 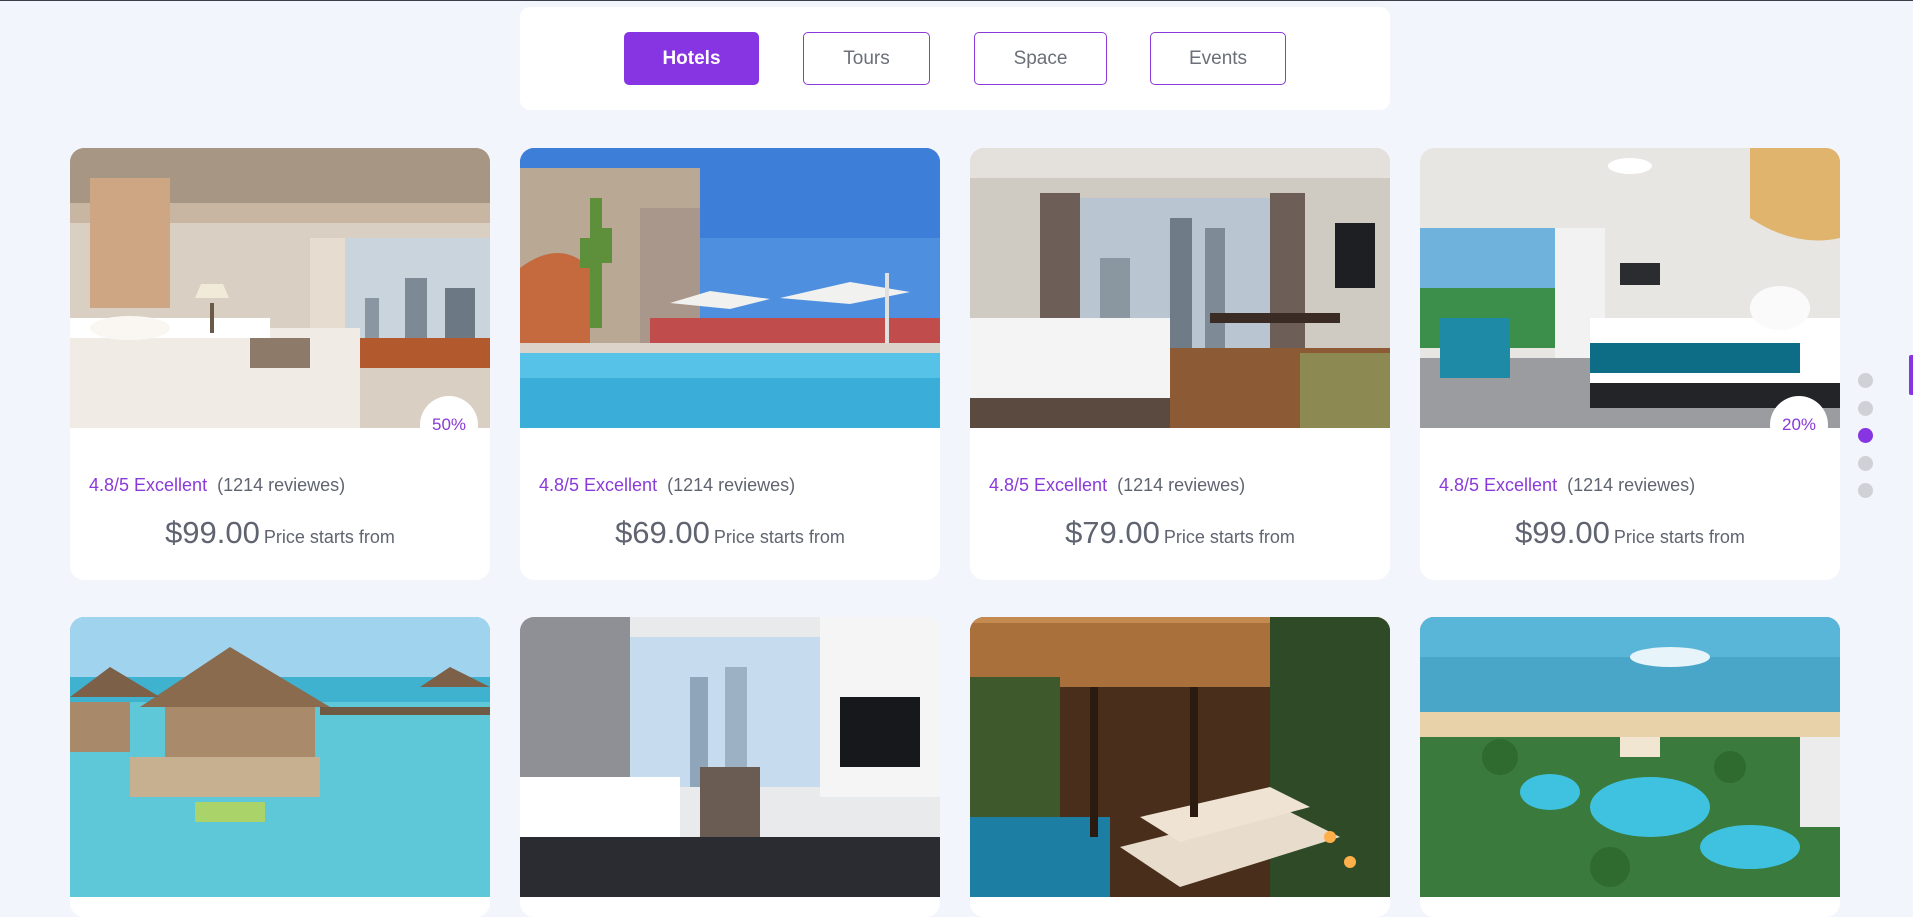 I want to click on tab-hotels: Hotels, so click(x=691, y=58).